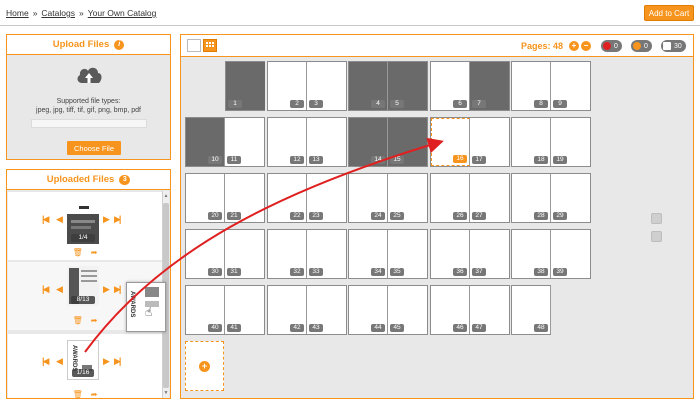 The width and height of the screenshot is (700, 408). I want to click on page-spread: 46 47, so click(470, 310).